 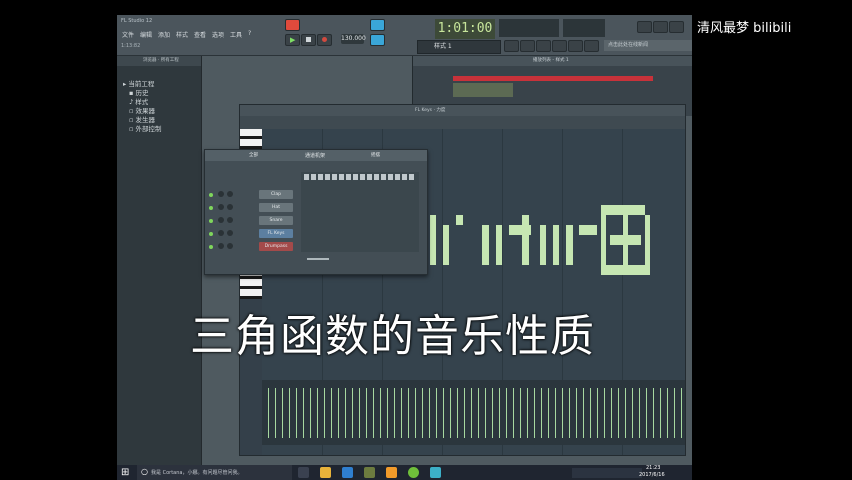 What do you see at coordinates (325, 472) in the screenshot?
I see `file-explorer-icon` at bounding box center [325, 472].